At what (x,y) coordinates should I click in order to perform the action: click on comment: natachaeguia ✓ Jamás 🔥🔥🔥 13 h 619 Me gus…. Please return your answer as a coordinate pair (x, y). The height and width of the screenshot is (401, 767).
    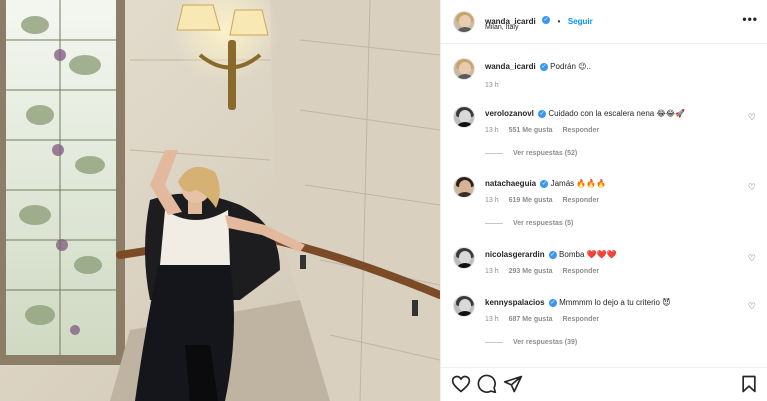
    Looking at the image, I should click on (605, 209).